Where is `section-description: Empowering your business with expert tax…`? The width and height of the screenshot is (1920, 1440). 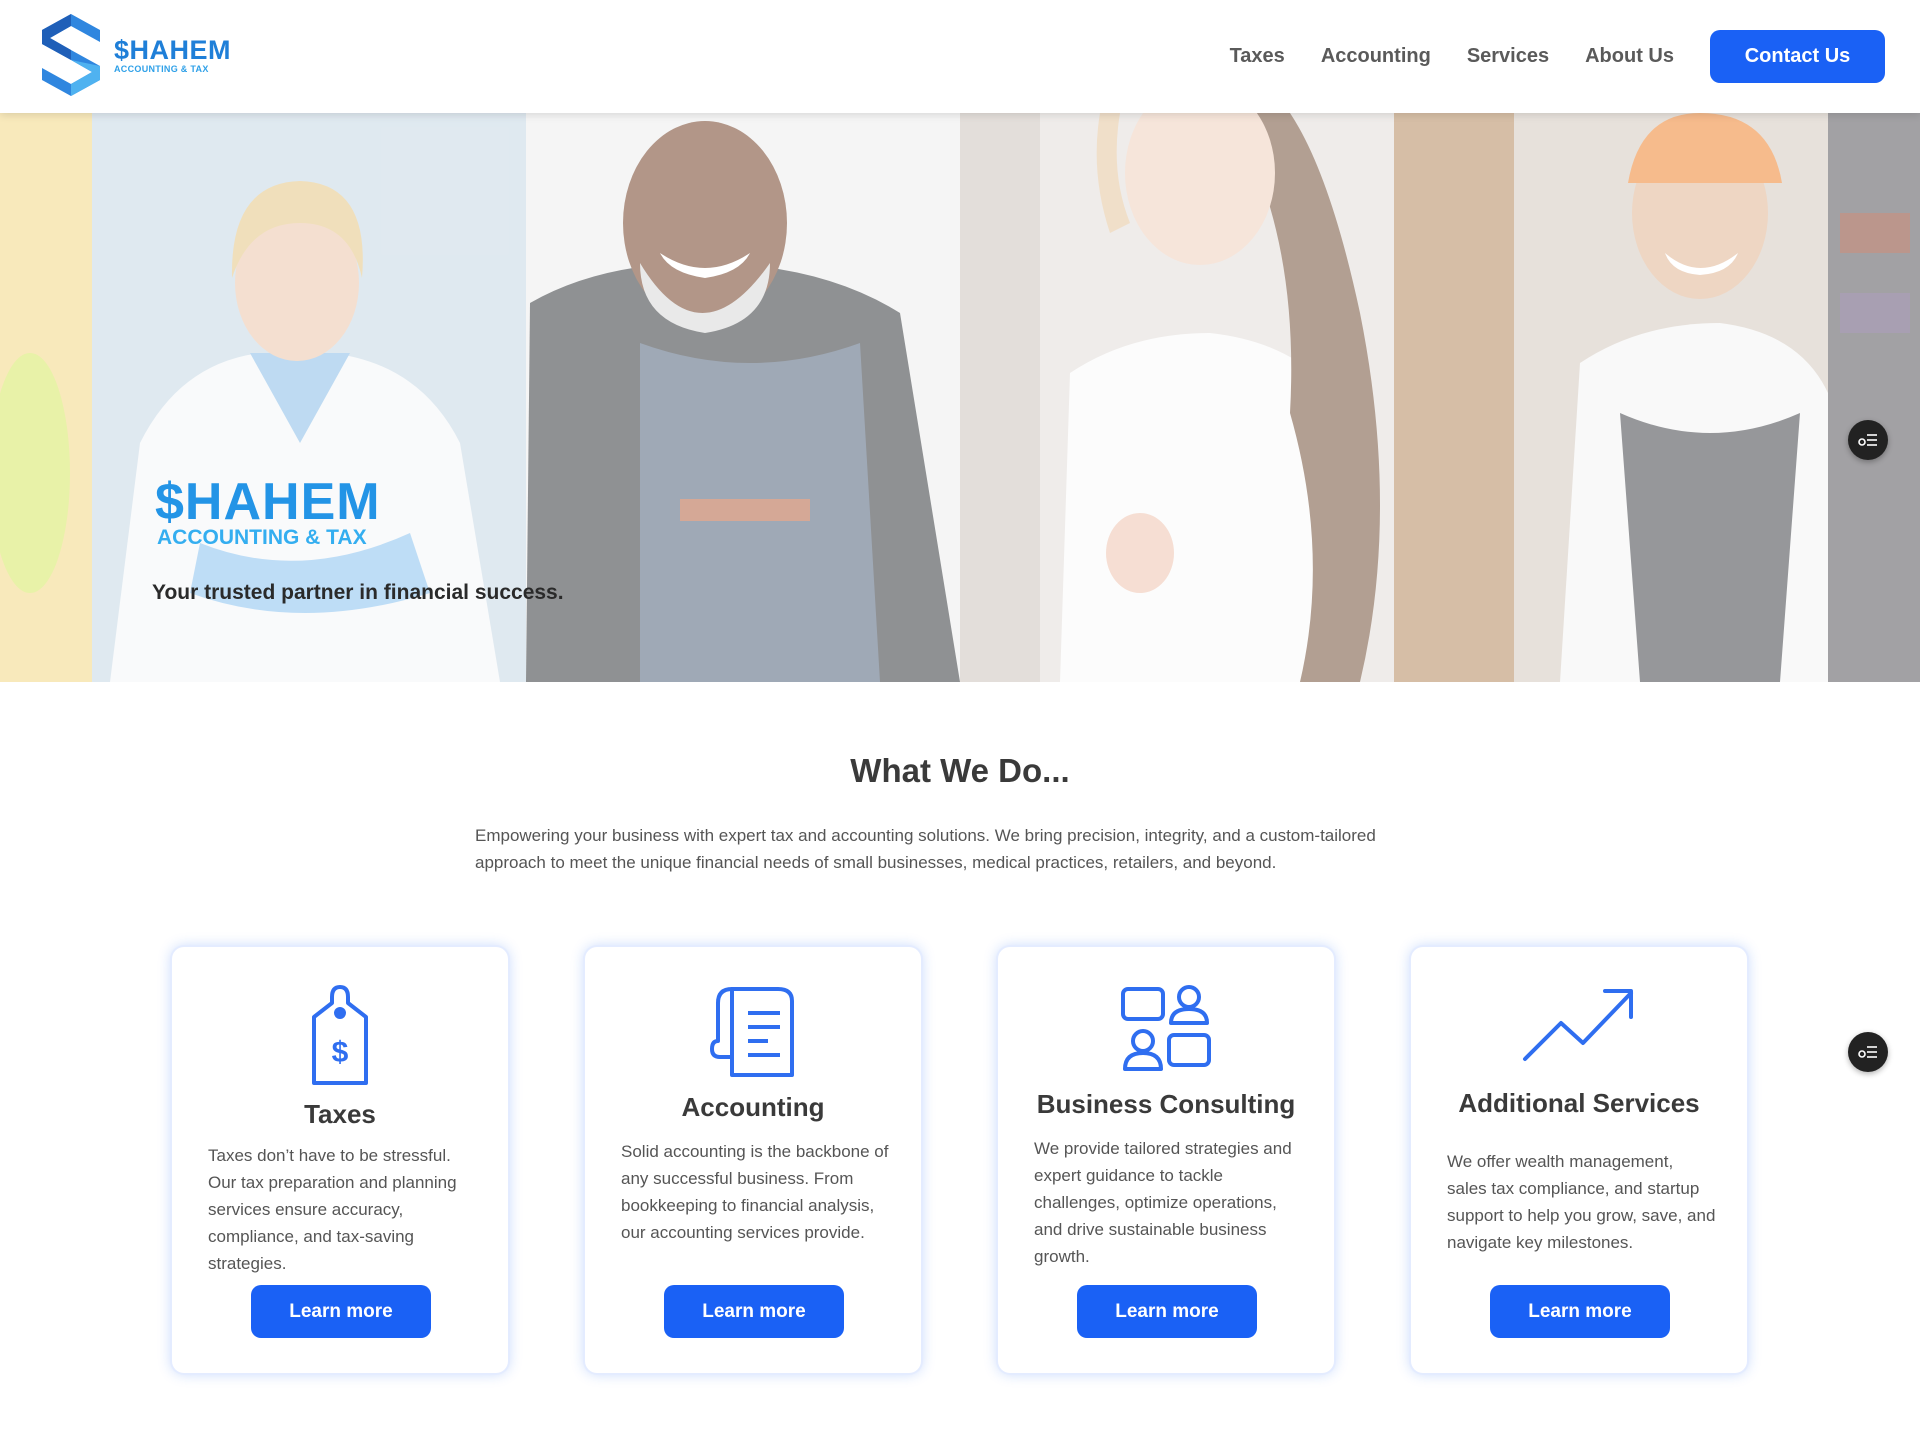
section-description: Empowering your business with expert tax… is located at coordinates (925, 849).